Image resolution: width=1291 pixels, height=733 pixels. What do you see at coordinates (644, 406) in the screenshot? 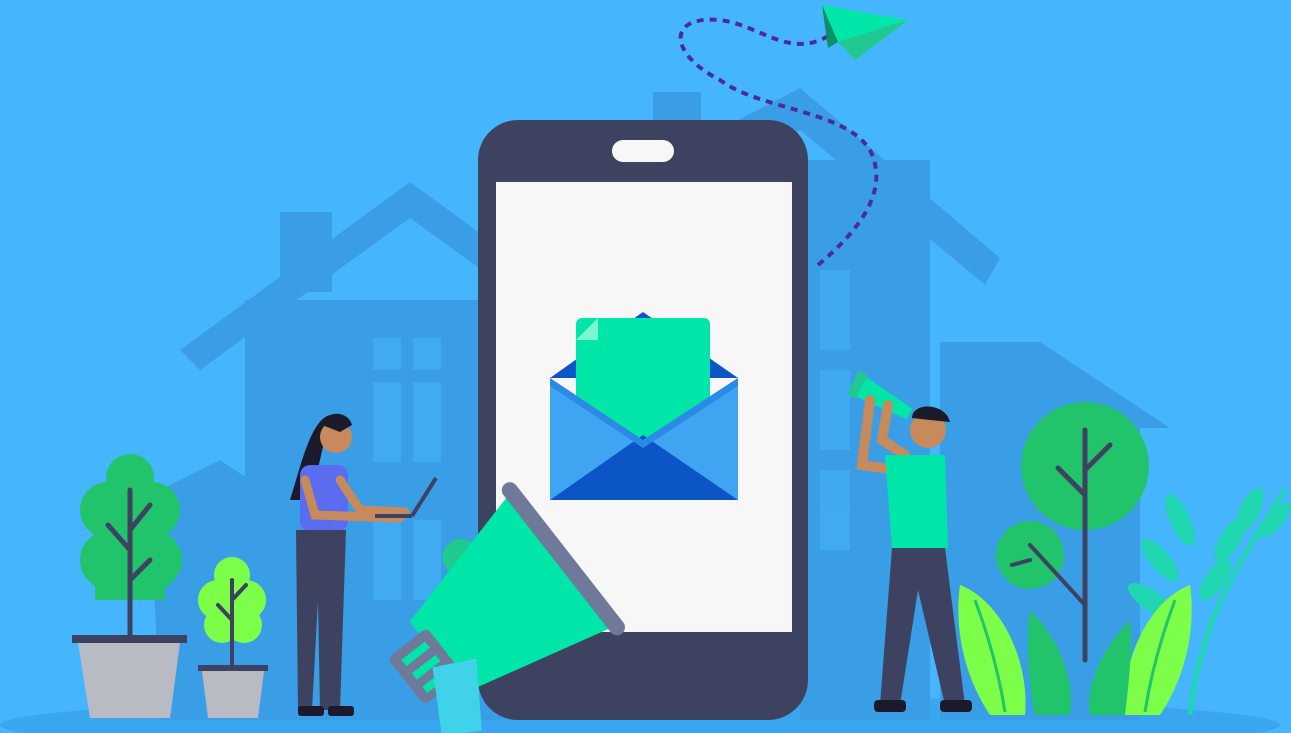
I see `envelope-icon` at bounding box center [644, 406].